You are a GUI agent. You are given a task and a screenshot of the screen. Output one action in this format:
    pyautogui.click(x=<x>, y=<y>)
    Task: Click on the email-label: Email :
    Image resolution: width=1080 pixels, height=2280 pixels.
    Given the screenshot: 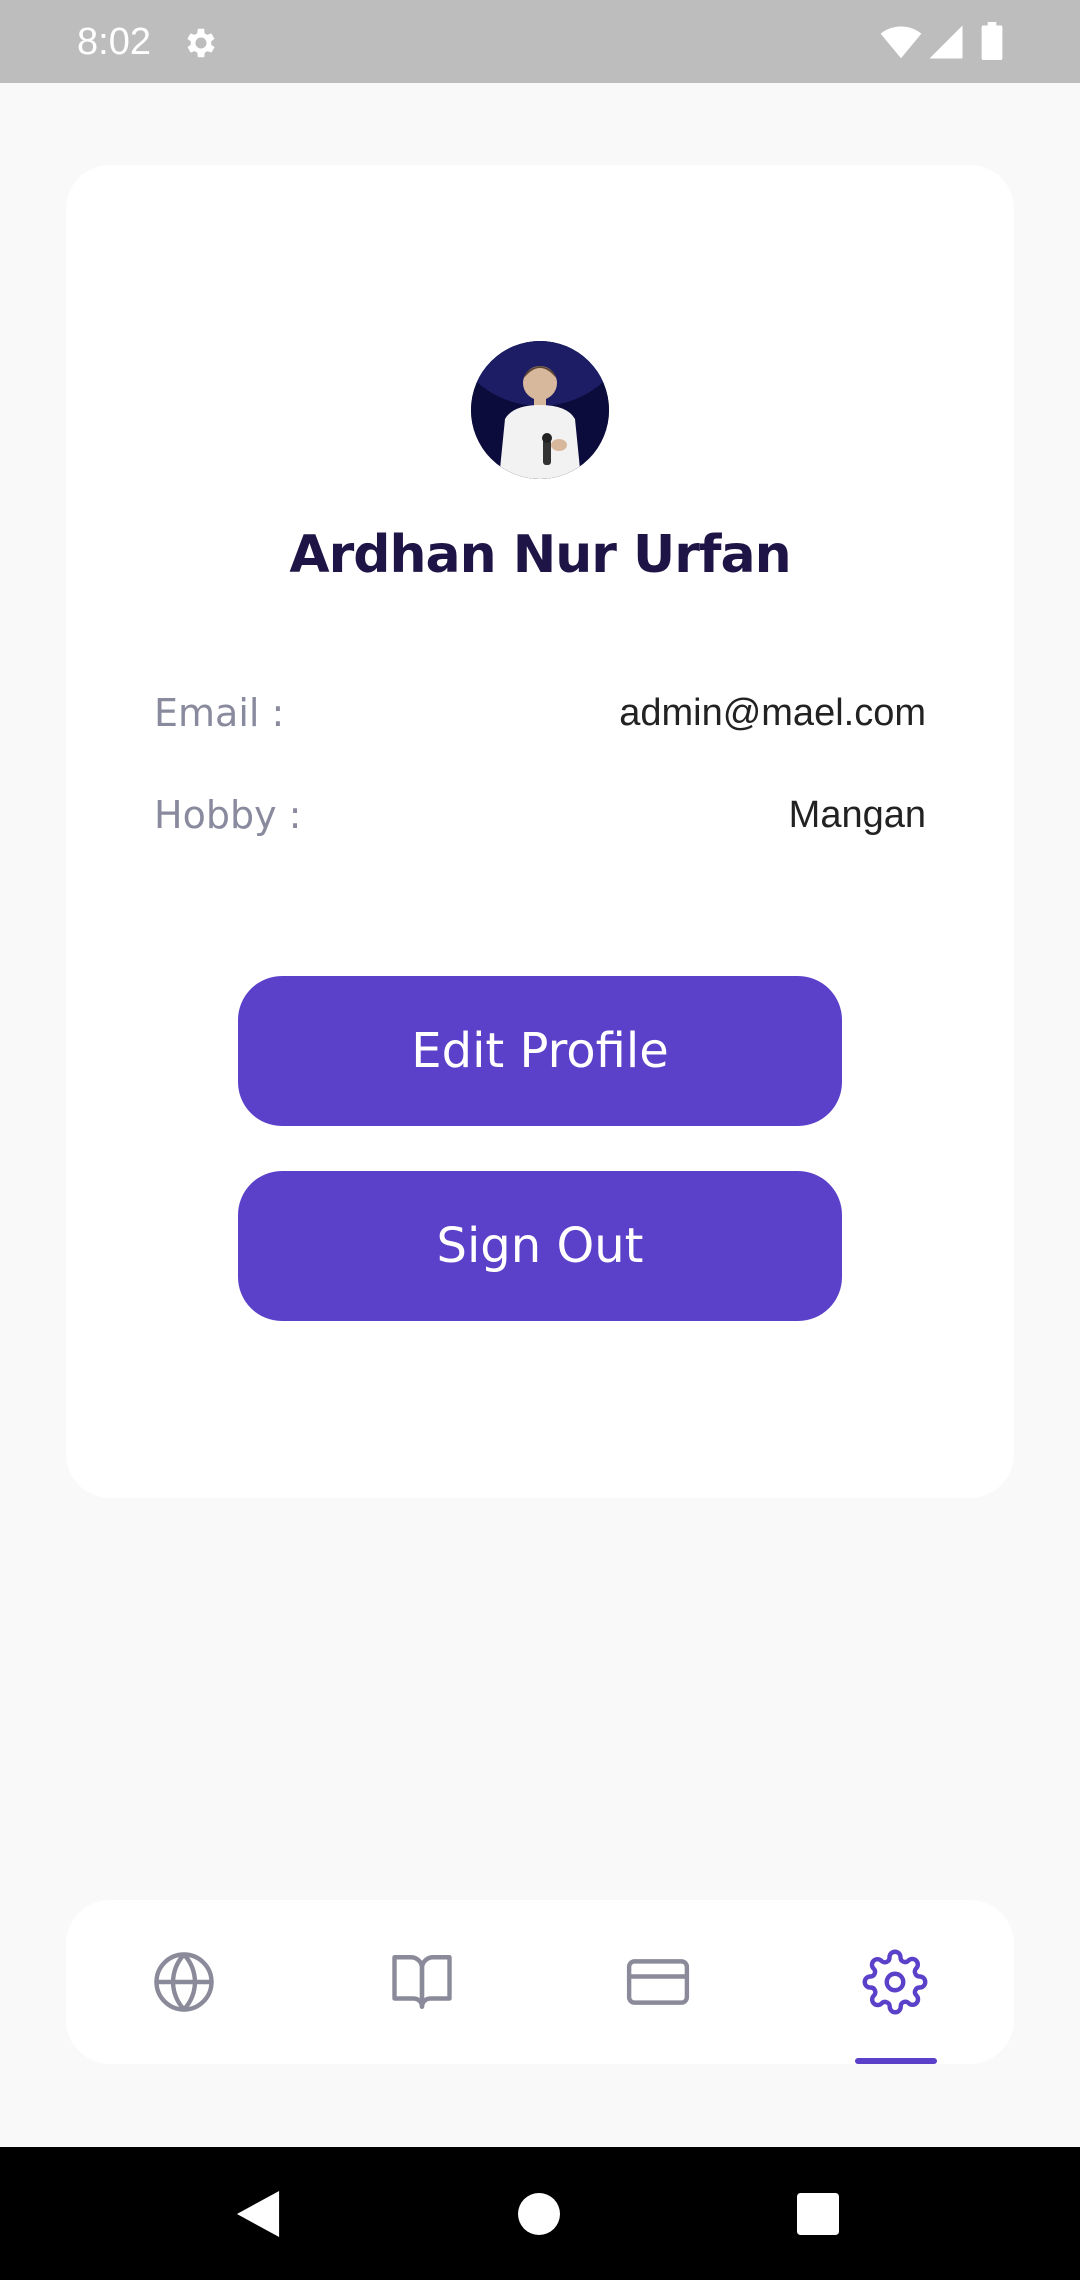 What is the action you would take?
    pyautogui.click(x=219, y=713)
    